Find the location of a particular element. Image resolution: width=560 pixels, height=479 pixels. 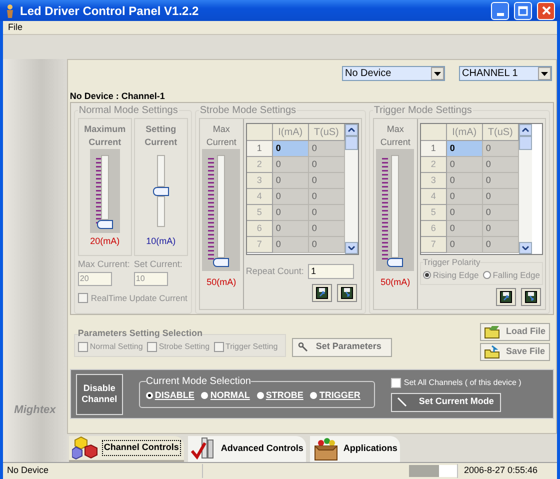

input-field: 10 is located at coordinates (151, 279).